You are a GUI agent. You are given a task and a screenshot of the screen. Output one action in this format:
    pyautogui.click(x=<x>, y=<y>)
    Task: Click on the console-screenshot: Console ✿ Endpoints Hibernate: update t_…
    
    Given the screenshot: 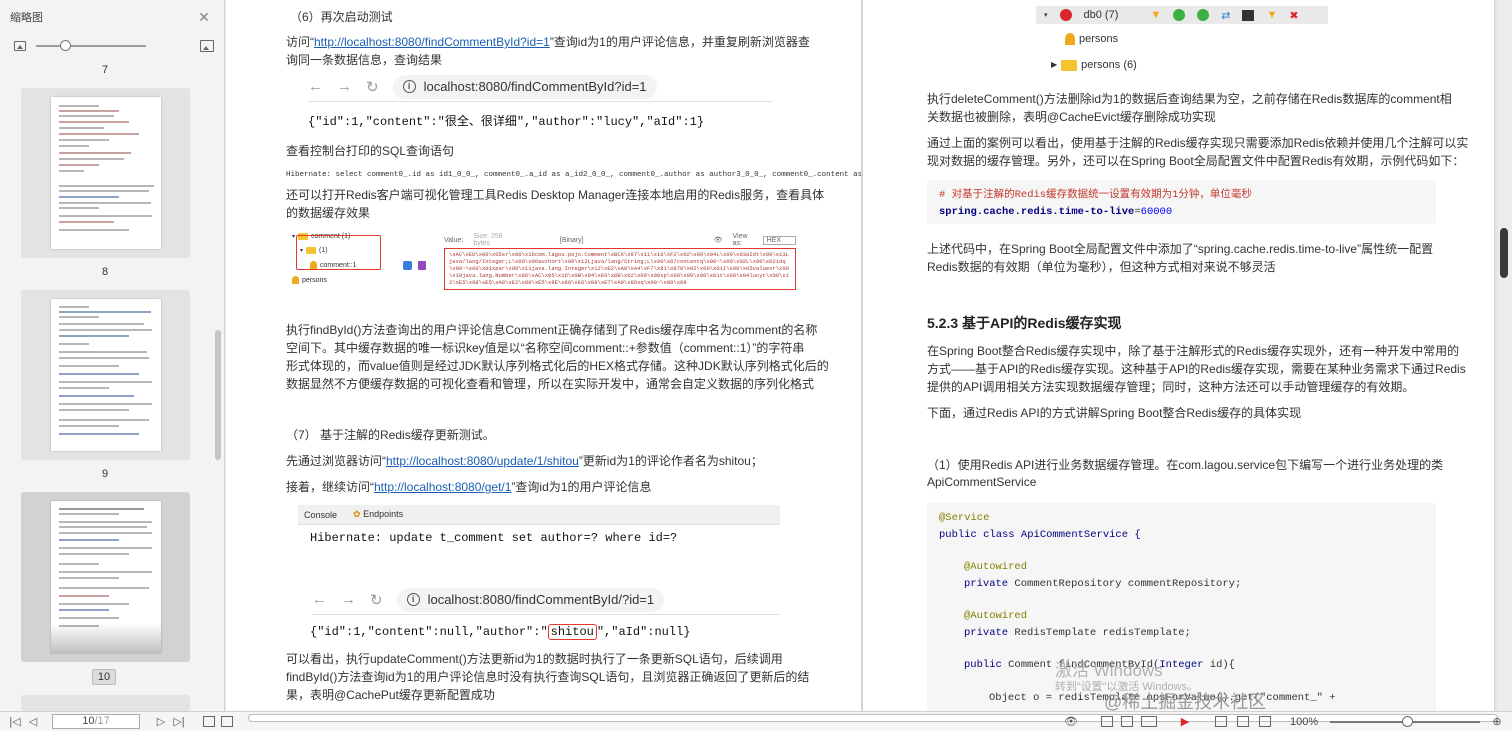 What is the action you would take?
    pyautogui.click(x=539, y=528)
    